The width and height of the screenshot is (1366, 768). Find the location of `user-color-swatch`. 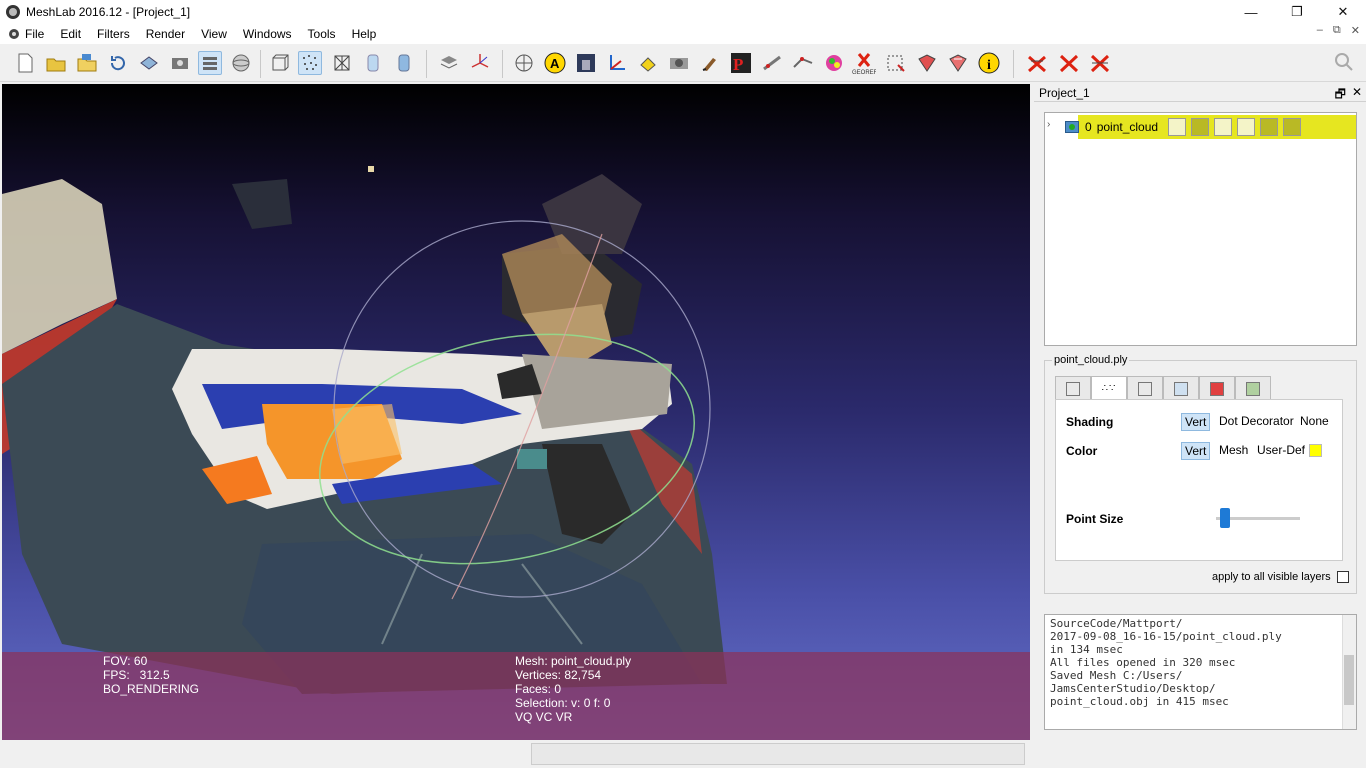

user-color-swatch is located at coordinates (1315, 450).